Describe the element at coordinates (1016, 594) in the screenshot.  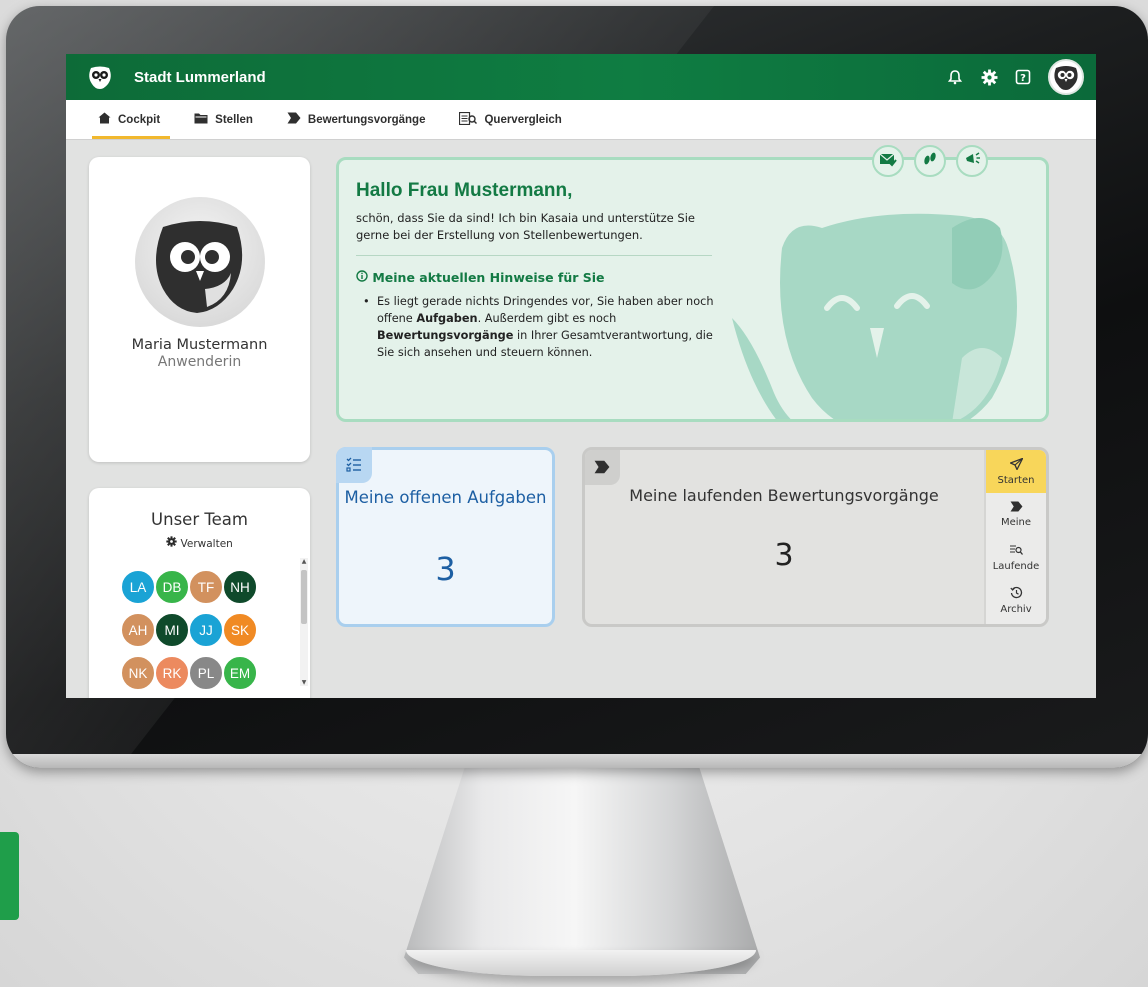
I see `history-icon` at that location.